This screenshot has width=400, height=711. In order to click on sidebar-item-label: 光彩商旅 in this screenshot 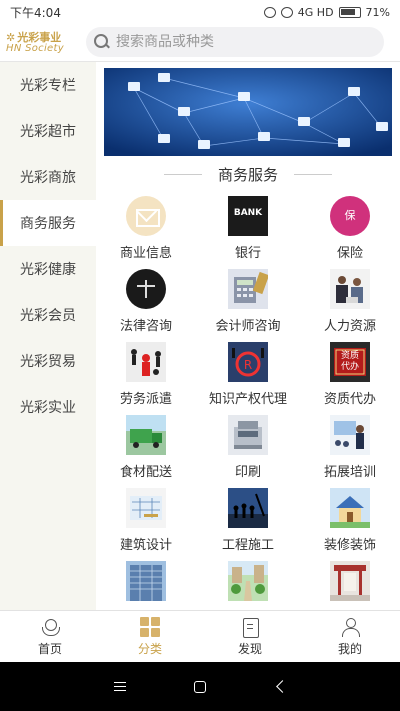, I will do `click(48, 178)`.